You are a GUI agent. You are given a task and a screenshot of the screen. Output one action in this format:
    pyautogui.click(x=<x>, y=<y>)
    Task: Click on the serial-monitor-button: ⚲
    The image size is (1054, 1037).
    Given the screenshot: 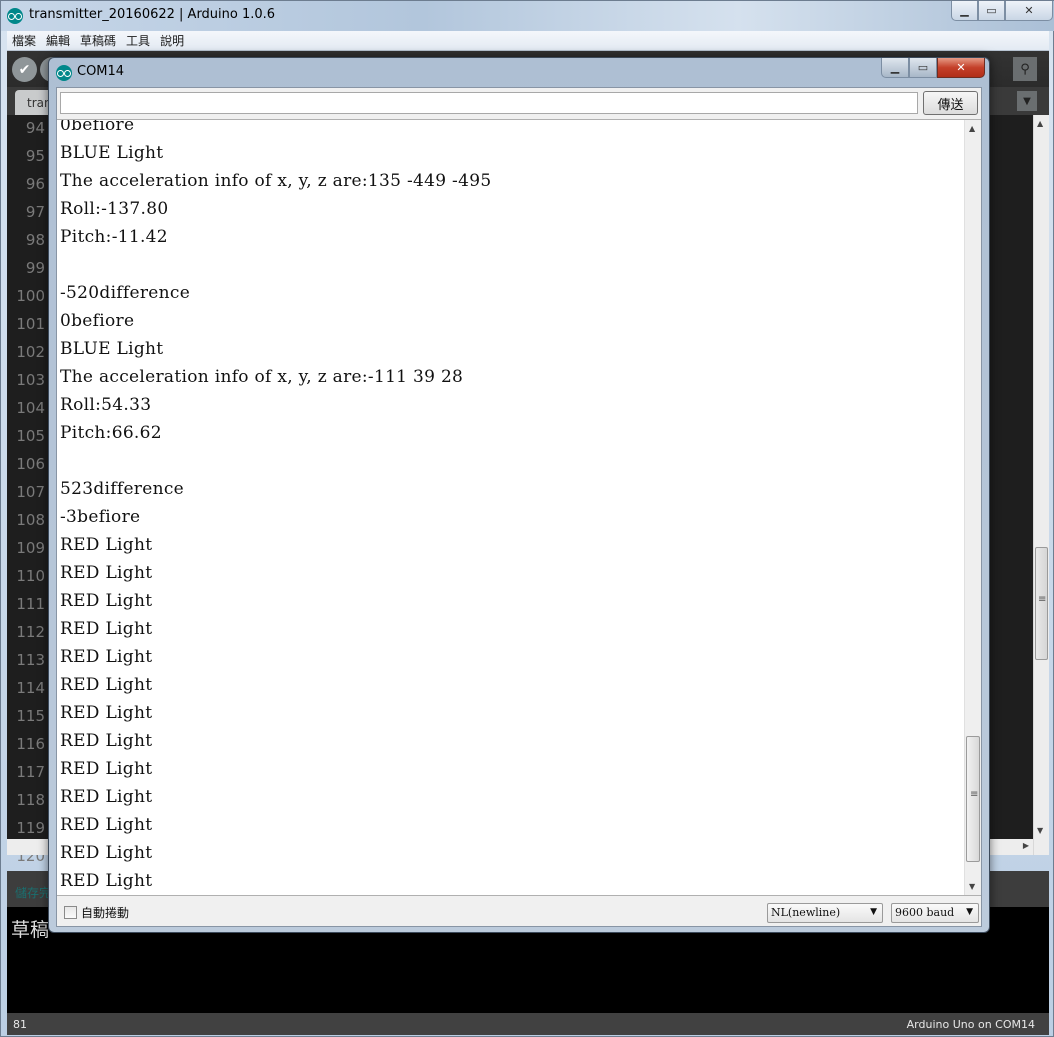 What is the action you would take?
    pyautogui.click(x=1025, y=69)
    